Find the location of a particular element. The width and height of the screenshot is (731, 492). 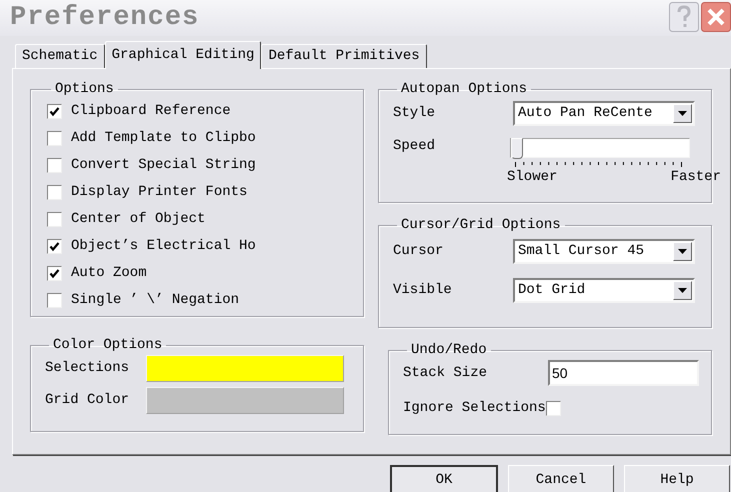

group-title: Color Options is located at coordinates (108, 345).